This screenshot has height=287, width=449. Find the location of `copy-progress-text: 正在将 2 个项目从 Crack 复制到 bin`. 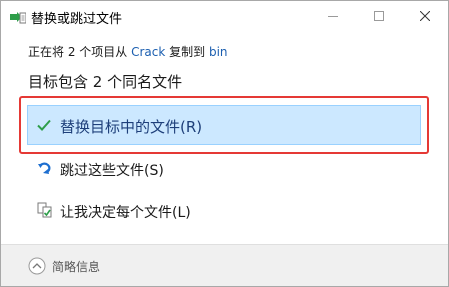

copy-progress-text: 正在将 2 个项目从 Crack 复制到 bin is located at coordinates (128, 51).